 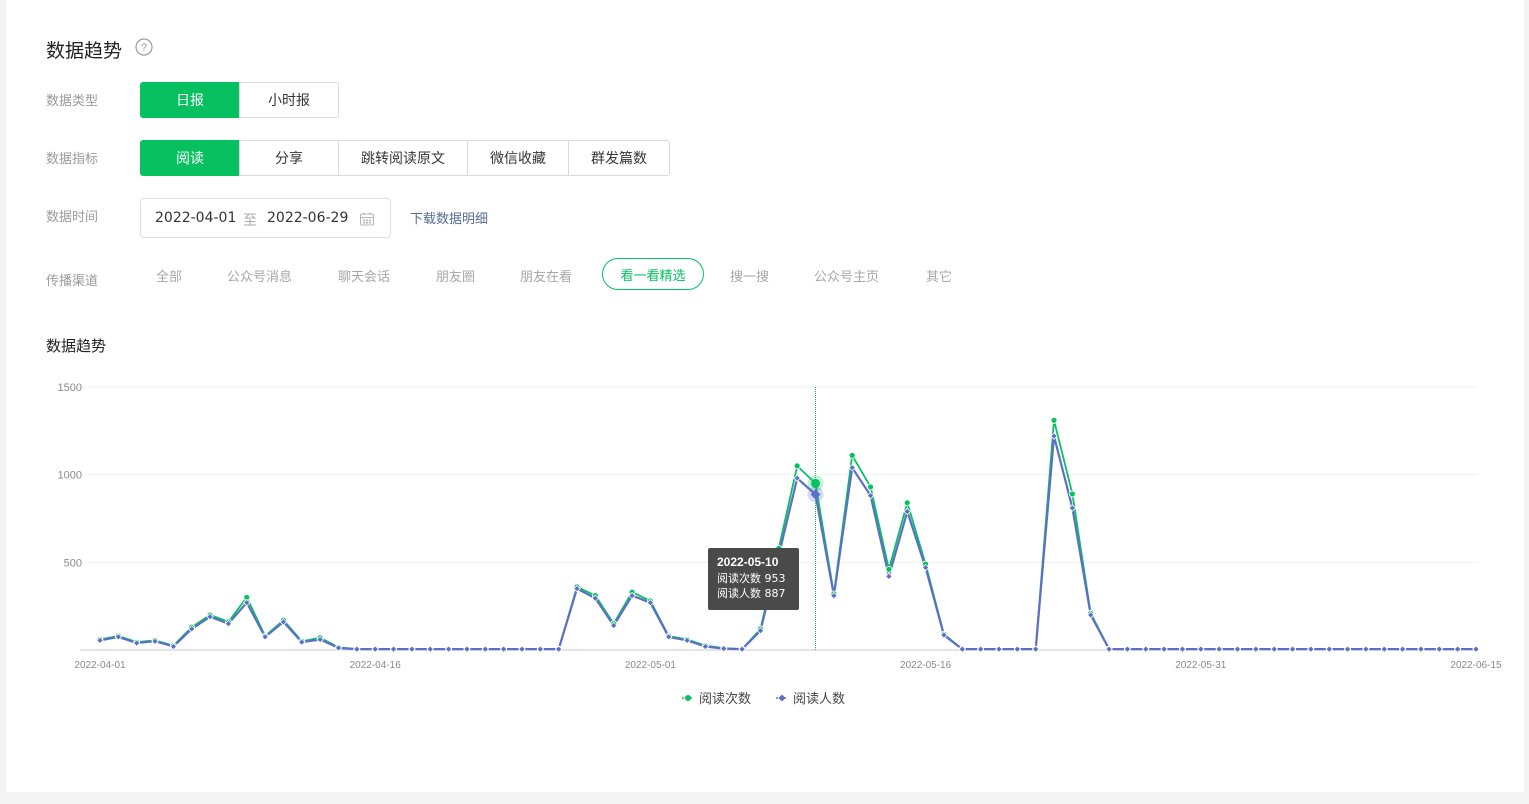 What do you see at coordinates (518, 158) in the screenshot?
I see `metric-favorite-button: 微信收藏` at bounding box center [518, 158].